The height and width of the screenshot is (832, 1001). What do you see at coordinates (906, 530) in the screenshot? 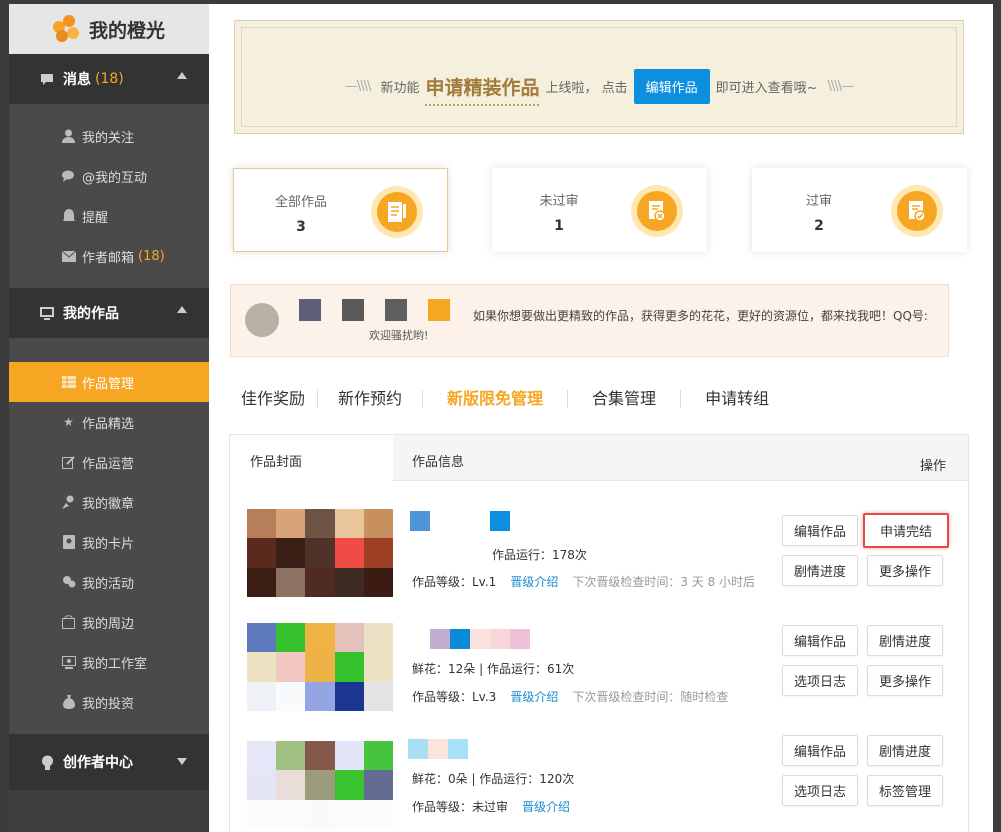
I see `apply-completion-button: 申请完结` at bounding box center [906, 530].